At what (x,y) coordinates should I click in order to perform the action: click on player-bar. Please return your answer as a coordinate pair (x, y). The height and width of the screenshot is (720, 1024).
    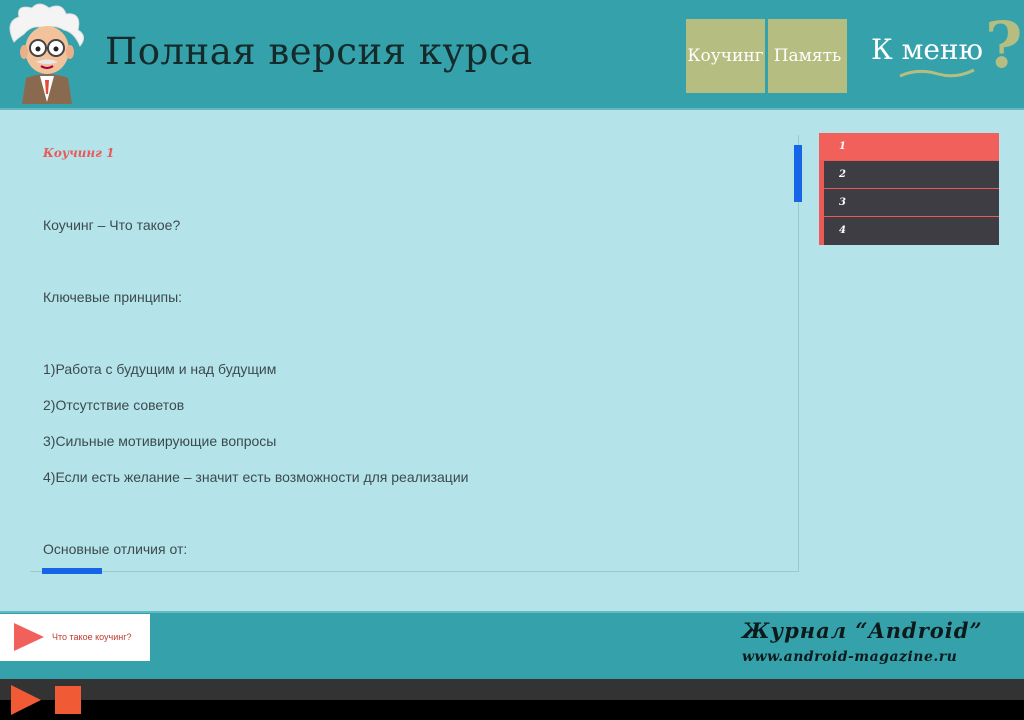
    Looking at the image, I should click on (512, 699).